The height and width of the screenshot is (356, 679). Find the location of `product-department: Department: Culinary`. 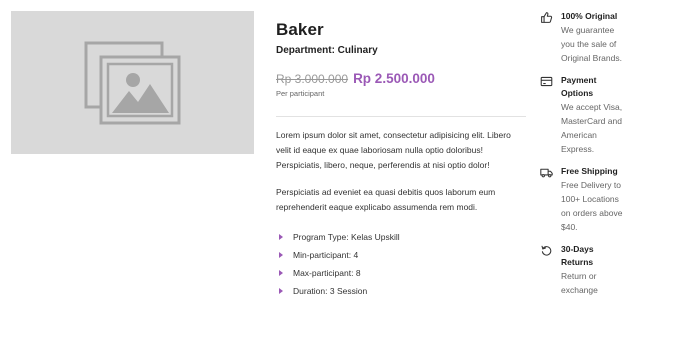

product-department: Department: Culinary is located at coordinates (327, 50).